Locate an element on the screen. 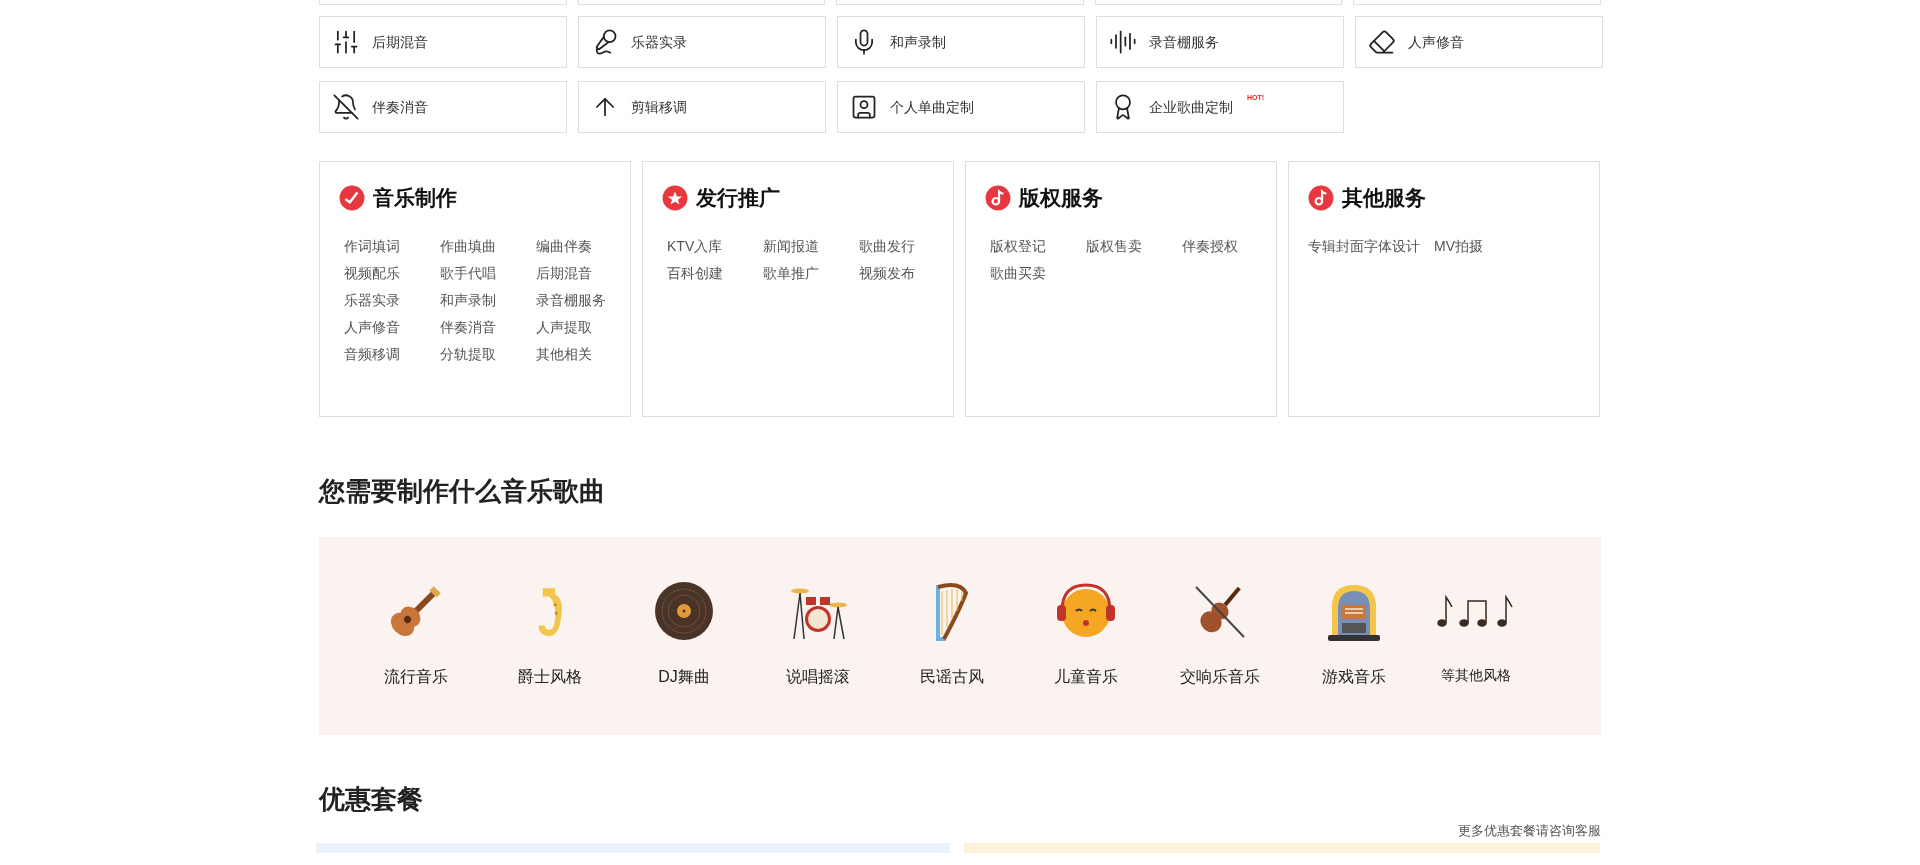  category-link: 视频配乐 is located at coordinates (392, 273).